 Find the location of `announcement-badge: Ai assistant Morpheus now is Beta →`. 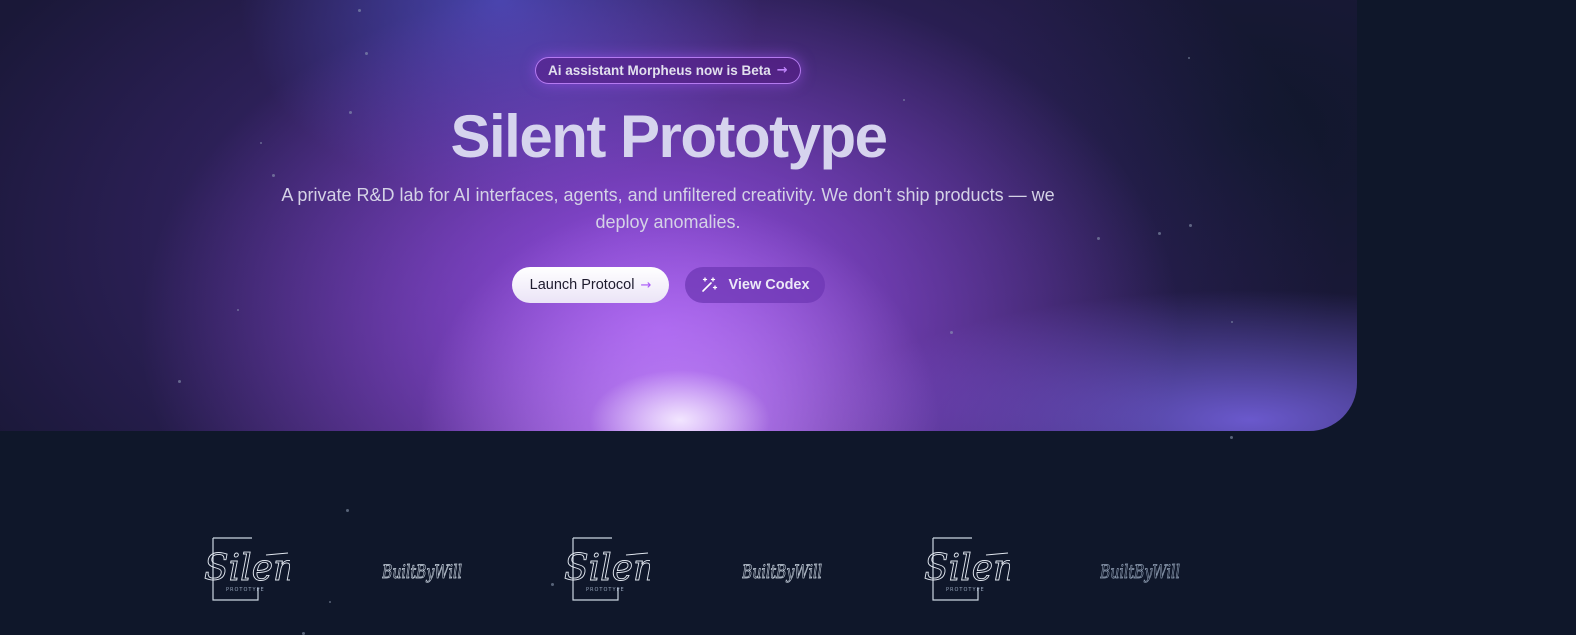

announcement-badge: Ai assistant Morpheus now is Beta → is located at coordinates (668, 70).